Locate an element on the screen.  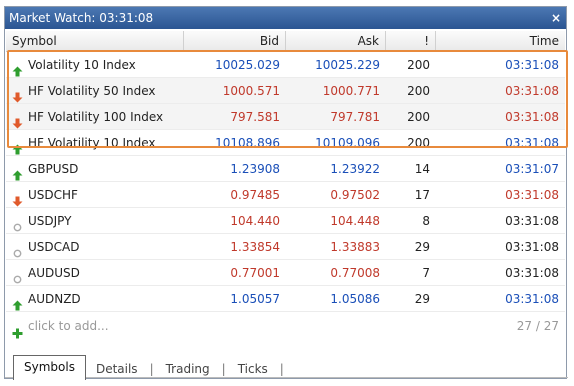
symbol-count: 27 / 27 is located at coordinates (537, 326).